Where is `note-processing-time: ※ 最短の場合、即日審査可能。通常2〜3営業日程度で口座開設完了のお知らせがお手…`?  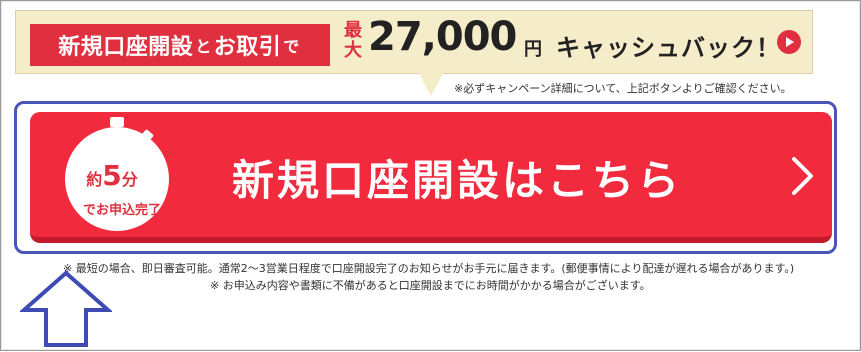 note-processing-time: ※ 最短の場合、即日審査可能。通常2〜3営業日程度で口座開設完了のお知らせがお手… is located at coordinates (429, 268).